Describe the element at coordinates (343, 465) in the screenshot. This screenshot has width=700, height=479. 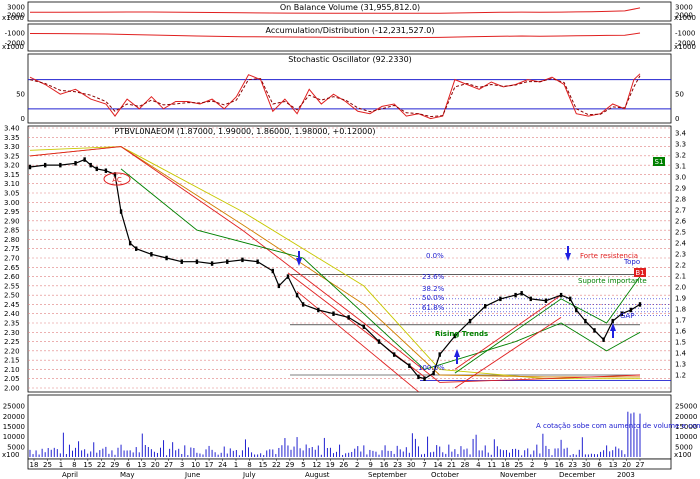
I see `date-tick-label: 26` at that location.